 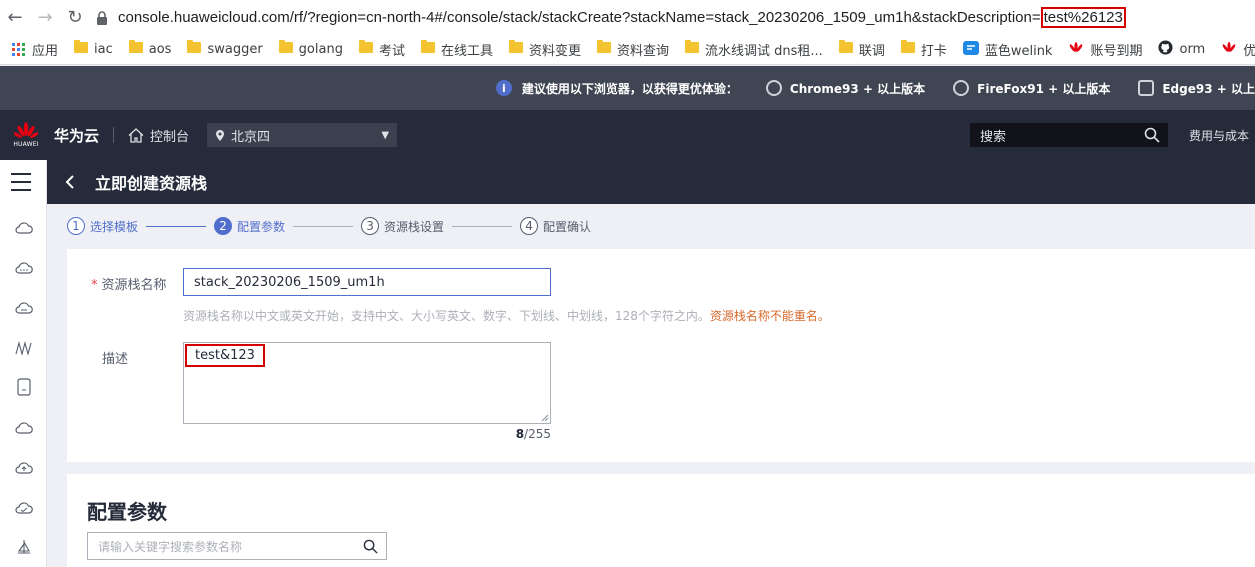 I want to click on step-indicator: 1 选择模板 2 配置参数 3 资源栈设置 4 配置确认, so click(x=329, y=226).